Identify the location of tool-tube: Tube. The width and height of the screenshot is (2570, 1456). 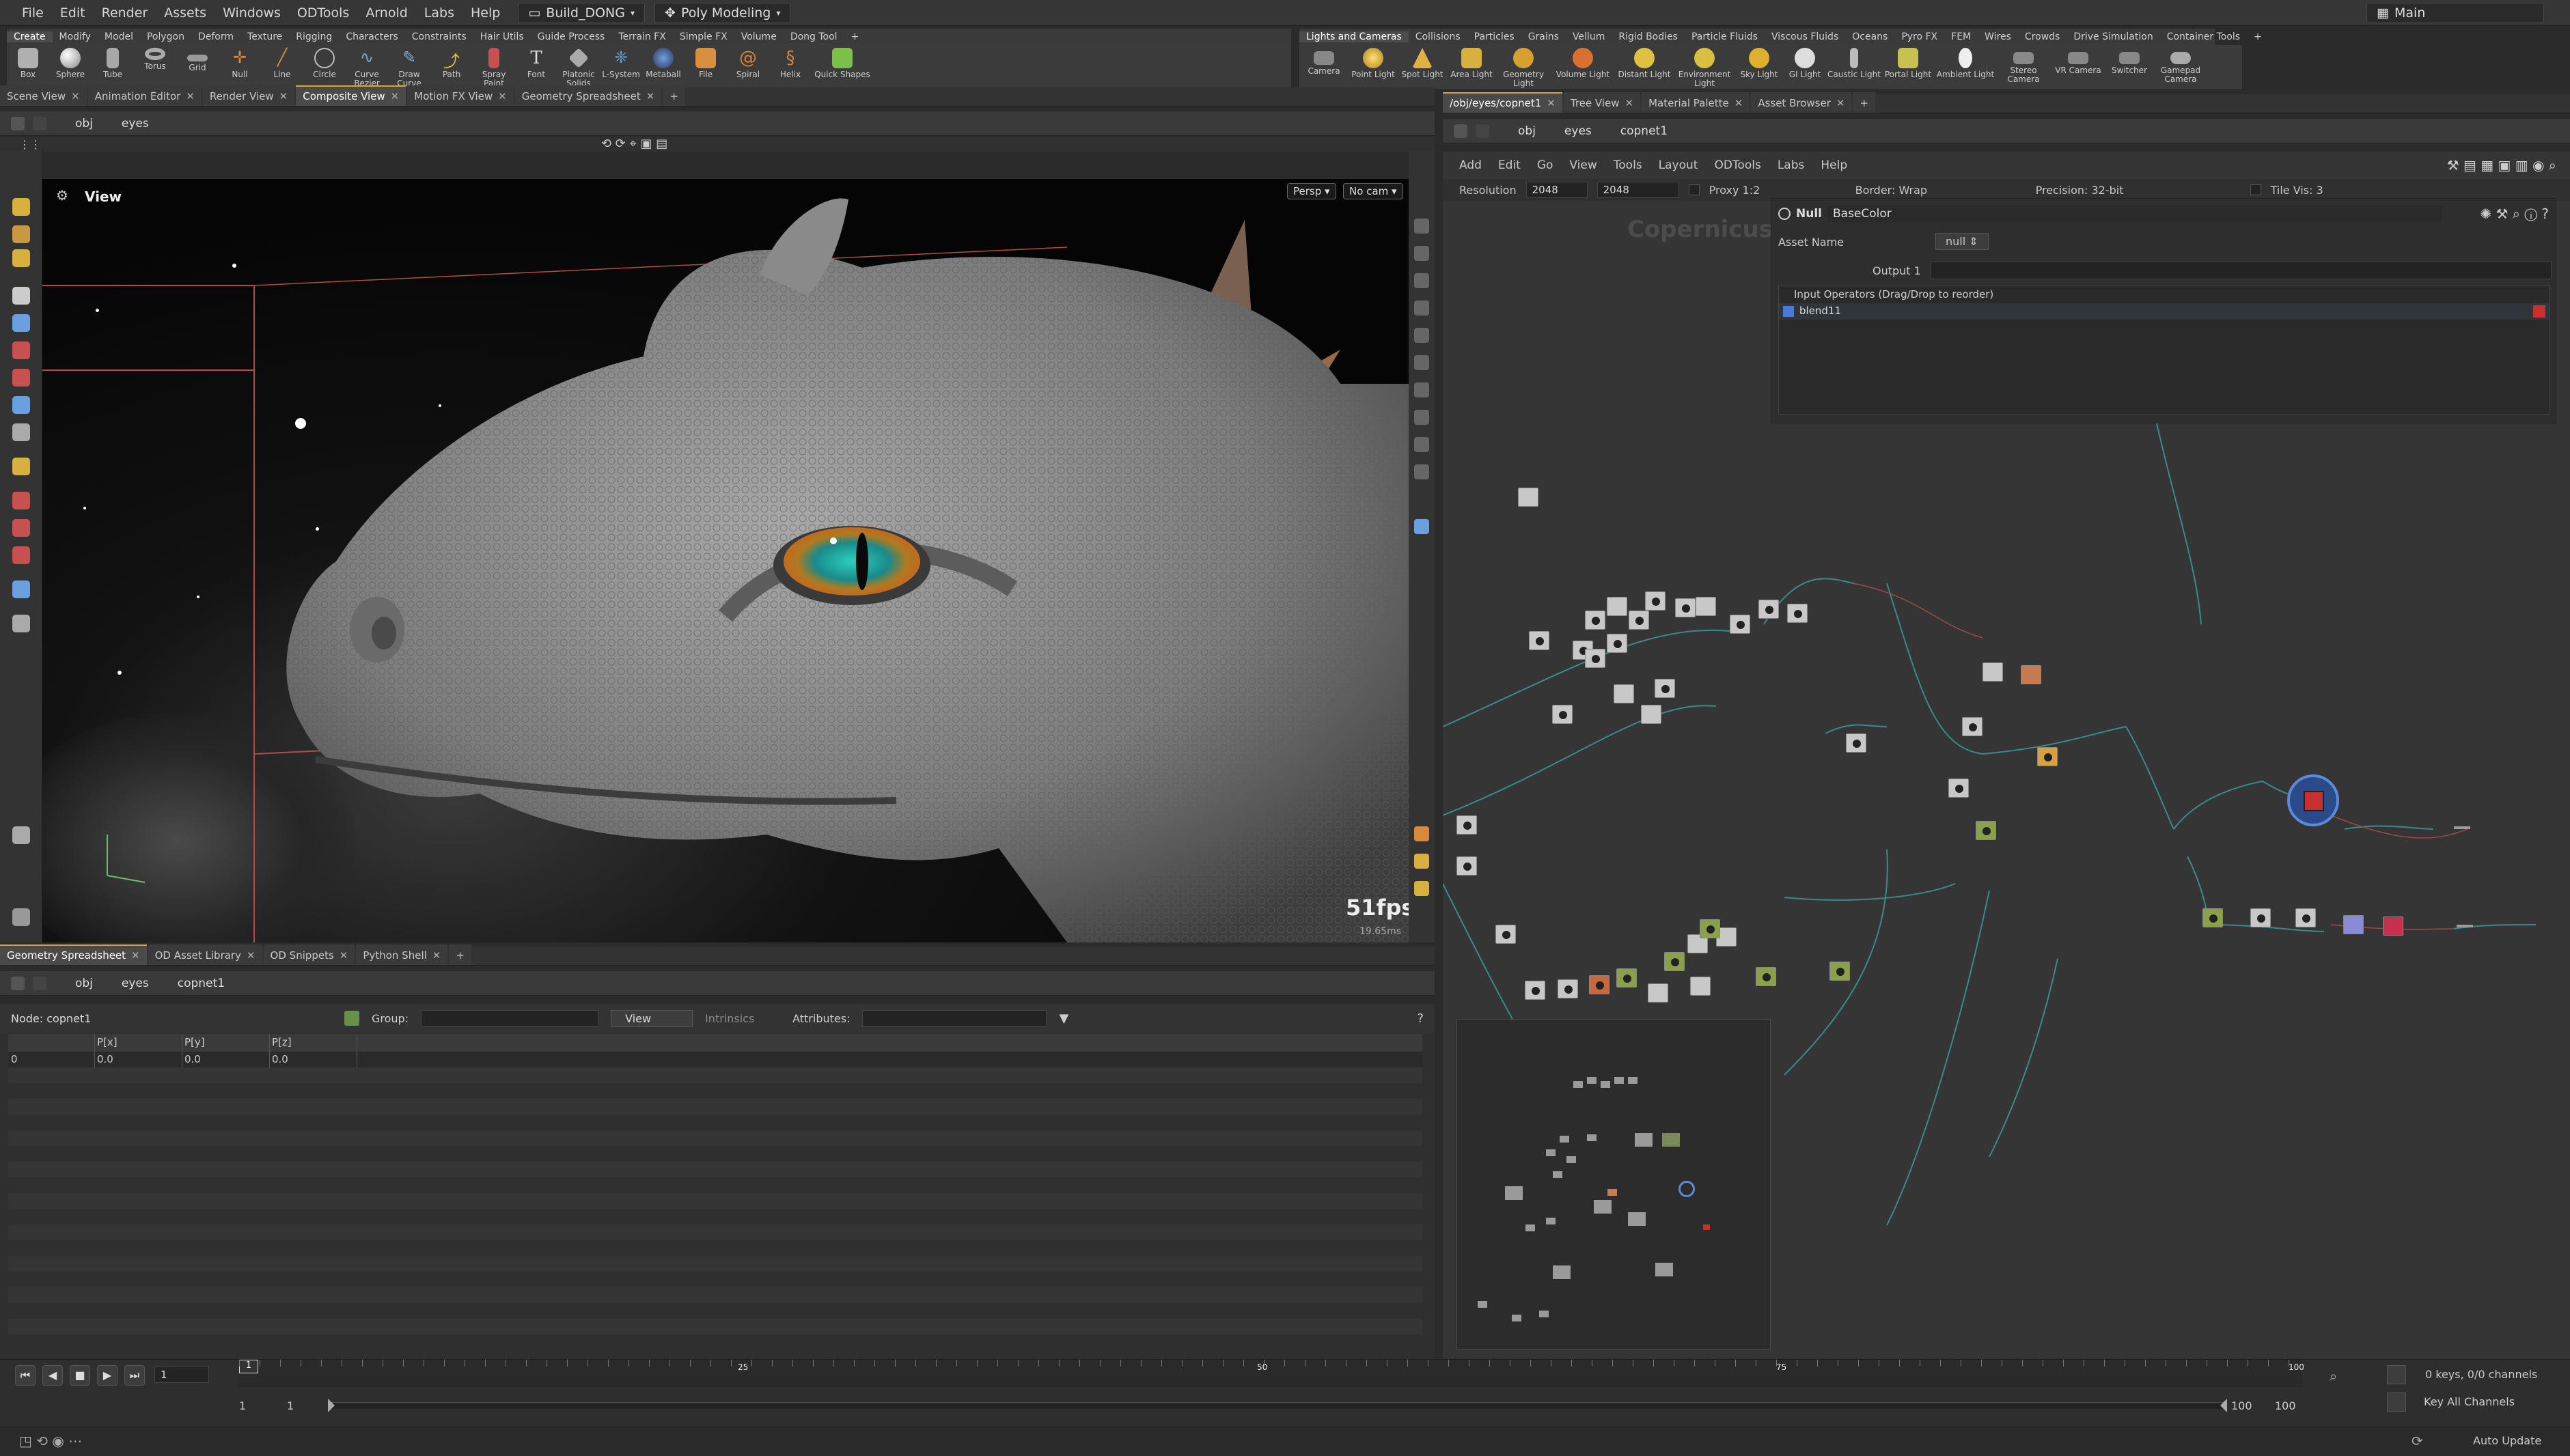
(113, 62).